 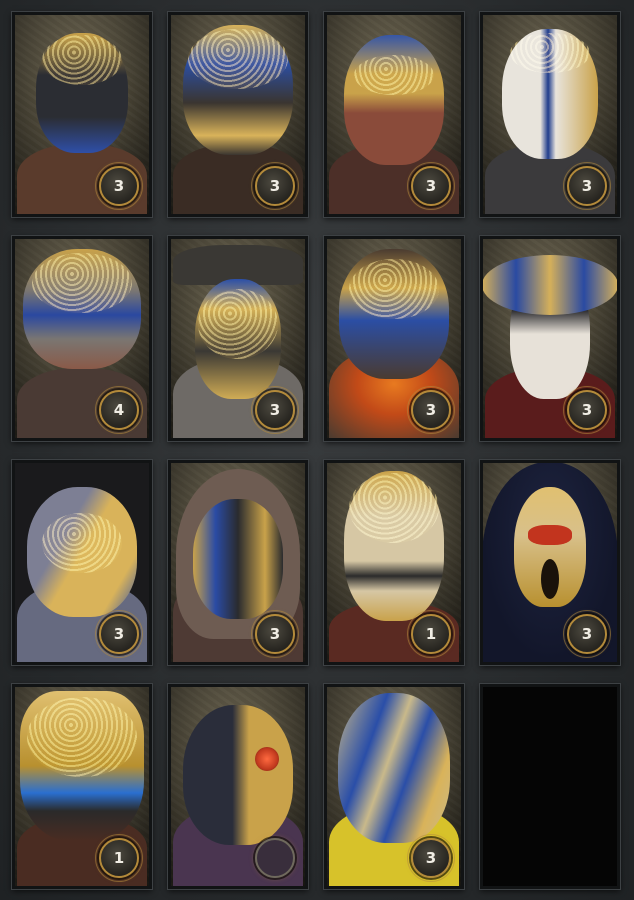 I want to click on mask-card-8: 3, so click(x=550, y=338).